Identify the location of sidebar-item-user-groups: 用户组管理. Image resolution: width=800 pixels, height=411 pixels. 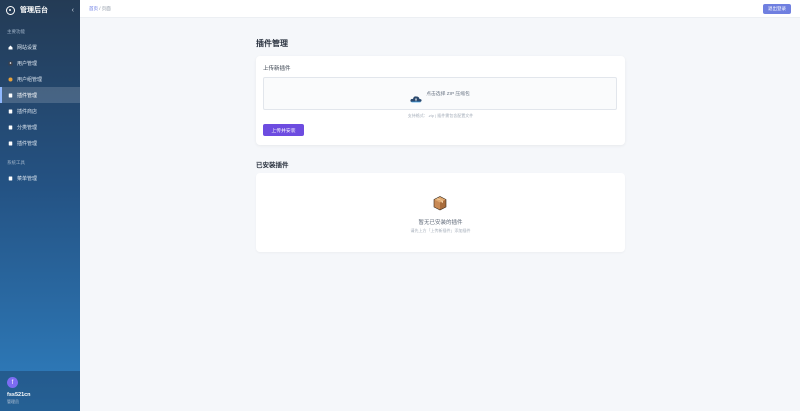
(40, 79).